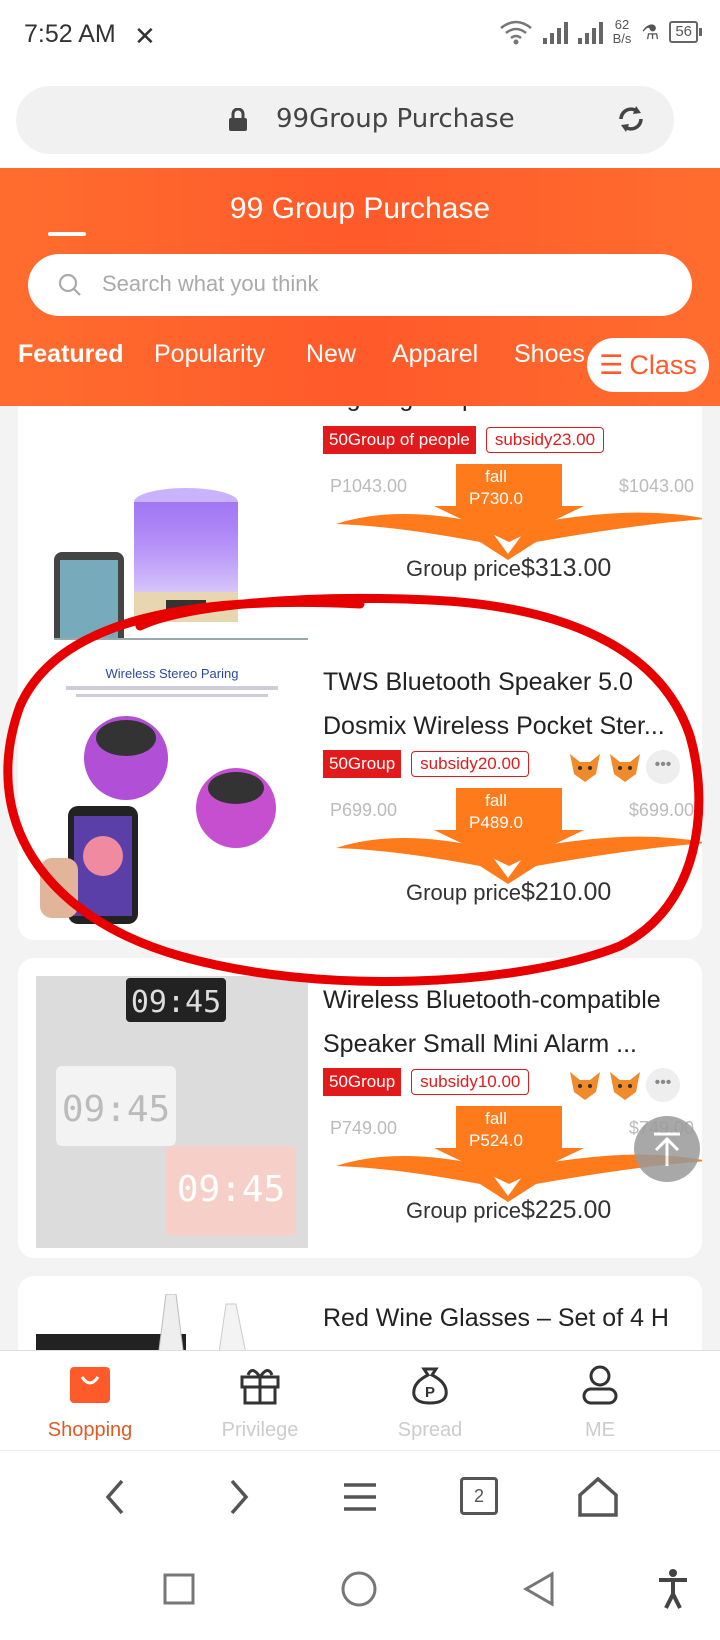 This screenshot has height=1640, width=720. What do you see at coordinates (479, 1496) in the screenshot?
I see `tabs-button: 2` at bounding box center [479, 1496].